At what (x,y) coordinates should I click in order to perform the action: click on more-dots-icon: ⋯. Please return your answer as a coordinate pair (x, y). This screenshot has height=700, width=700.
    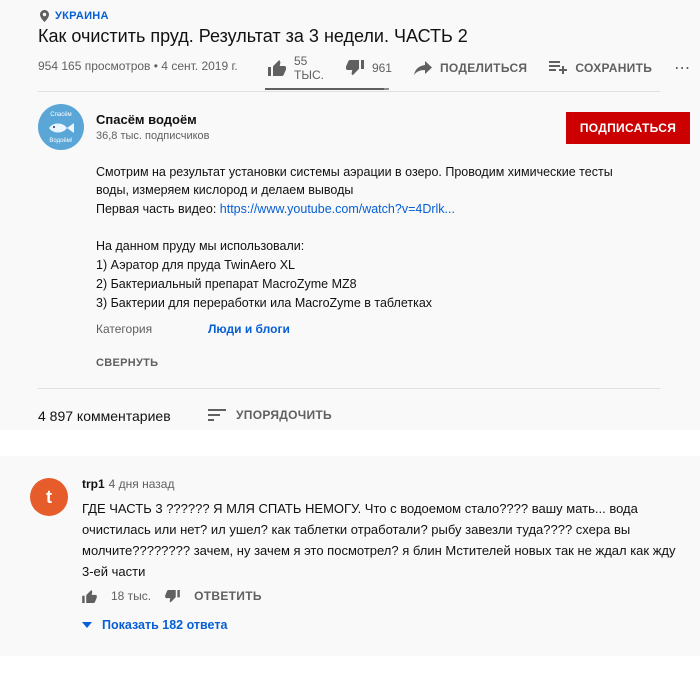
    Looking at the image, I should click on (682, 68).